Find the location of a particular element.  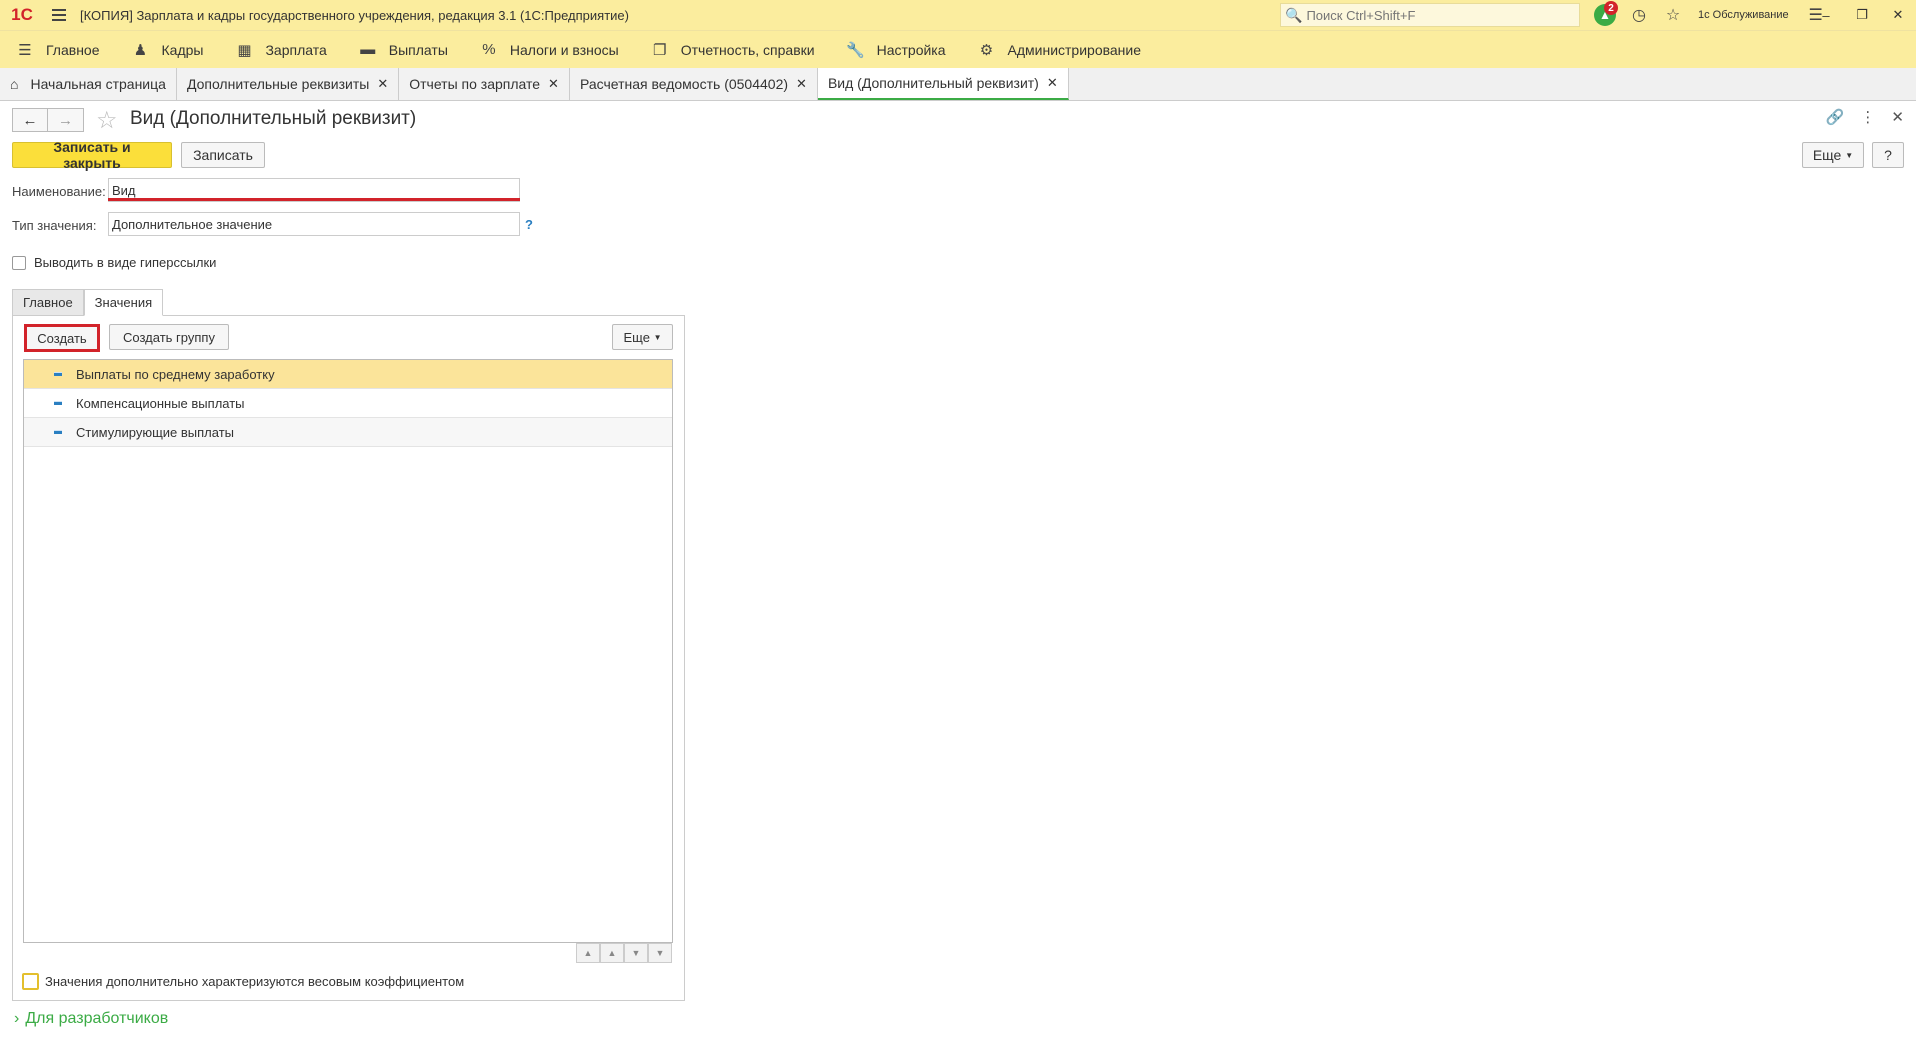

scroll-top-icon: ▲ is located at coordinates (588, 953).